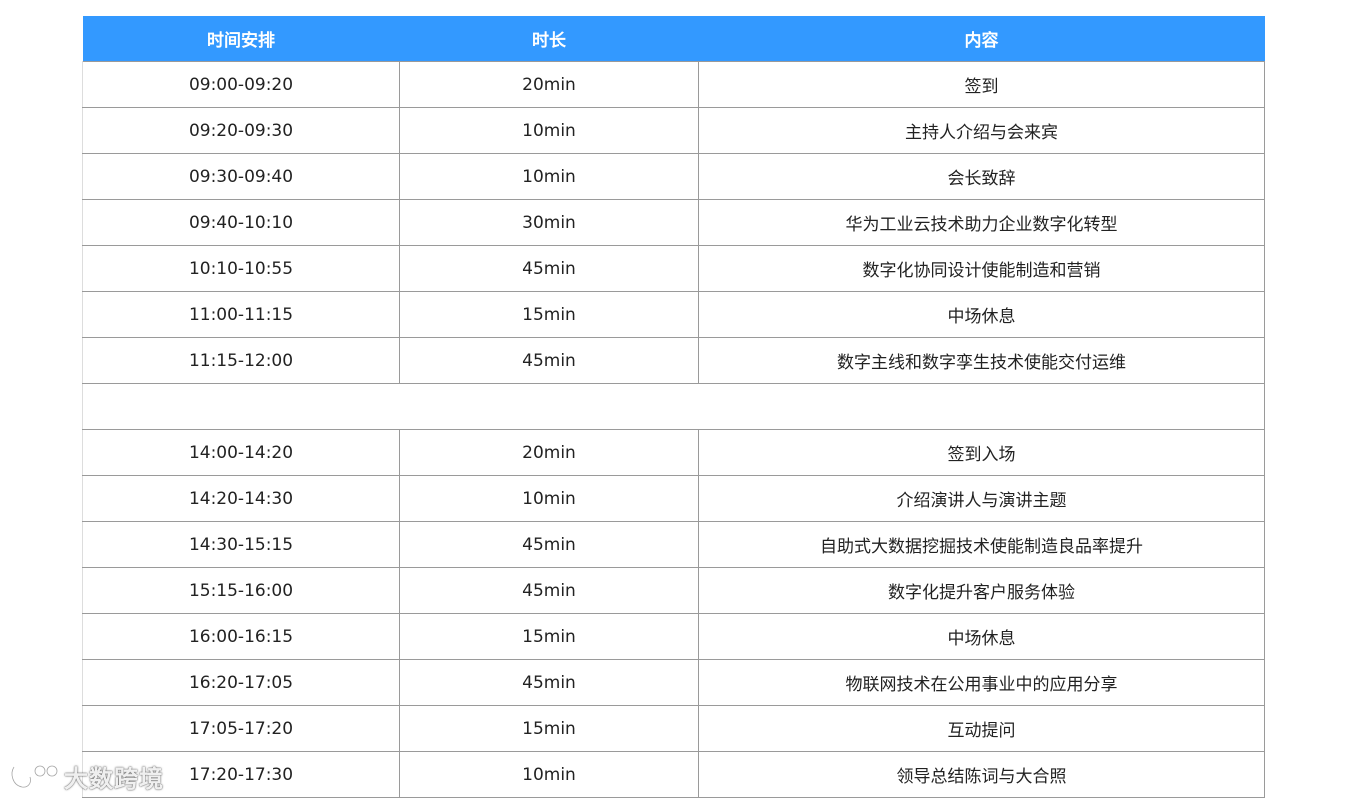 The height and width of the screenshot is (801, 1351). What do you see at coordinates (981, 452) in the screenshot?
I see `content-cell: 签到入场` at bounding box center [981, 452].